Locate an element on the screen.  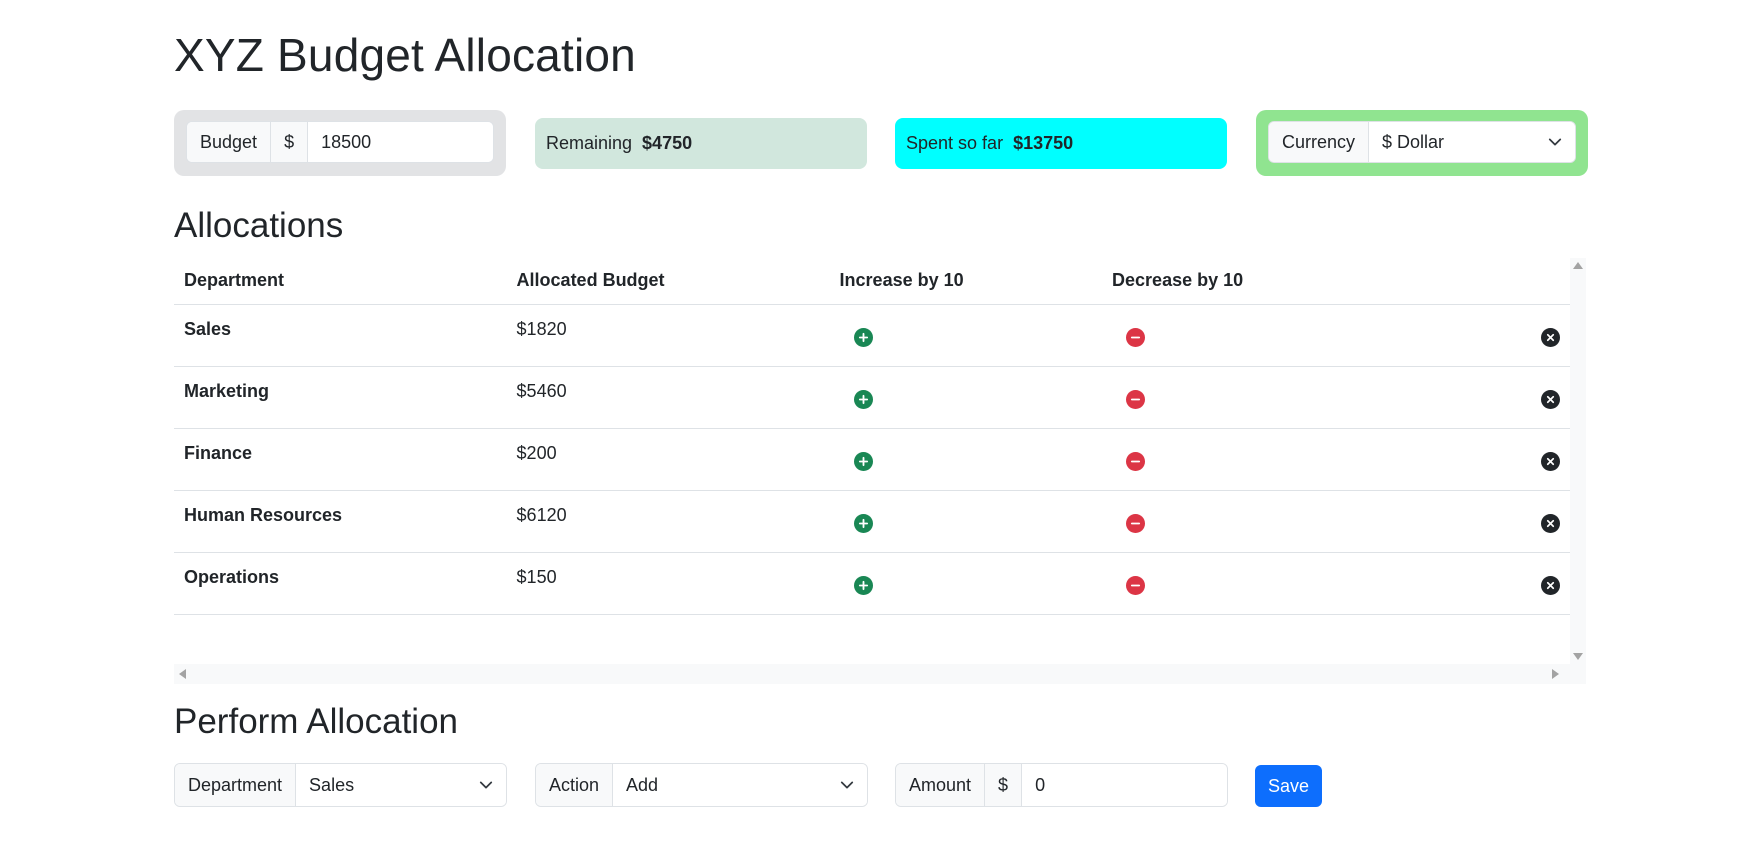
department-cell: Sales is located at coordinates (340, 335).